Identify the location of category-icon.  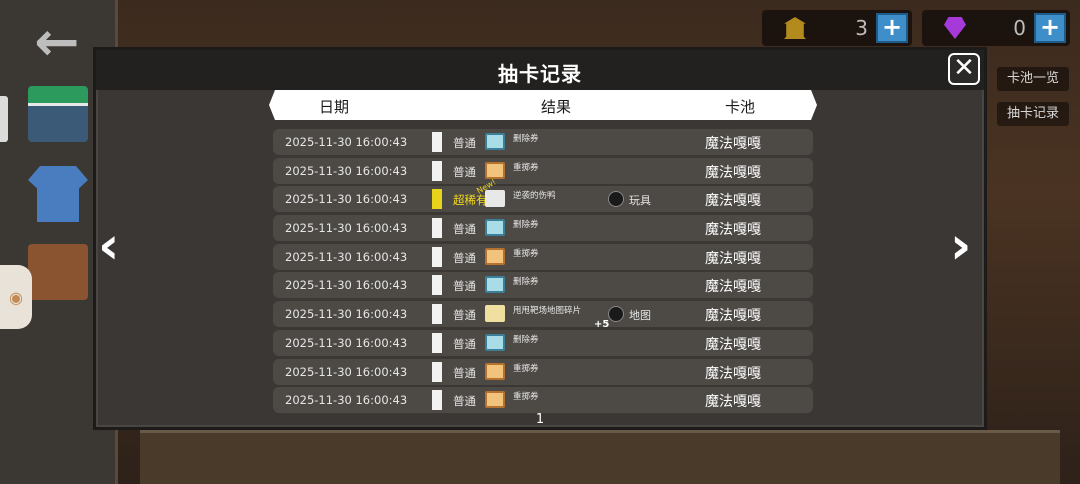
(616, 314).